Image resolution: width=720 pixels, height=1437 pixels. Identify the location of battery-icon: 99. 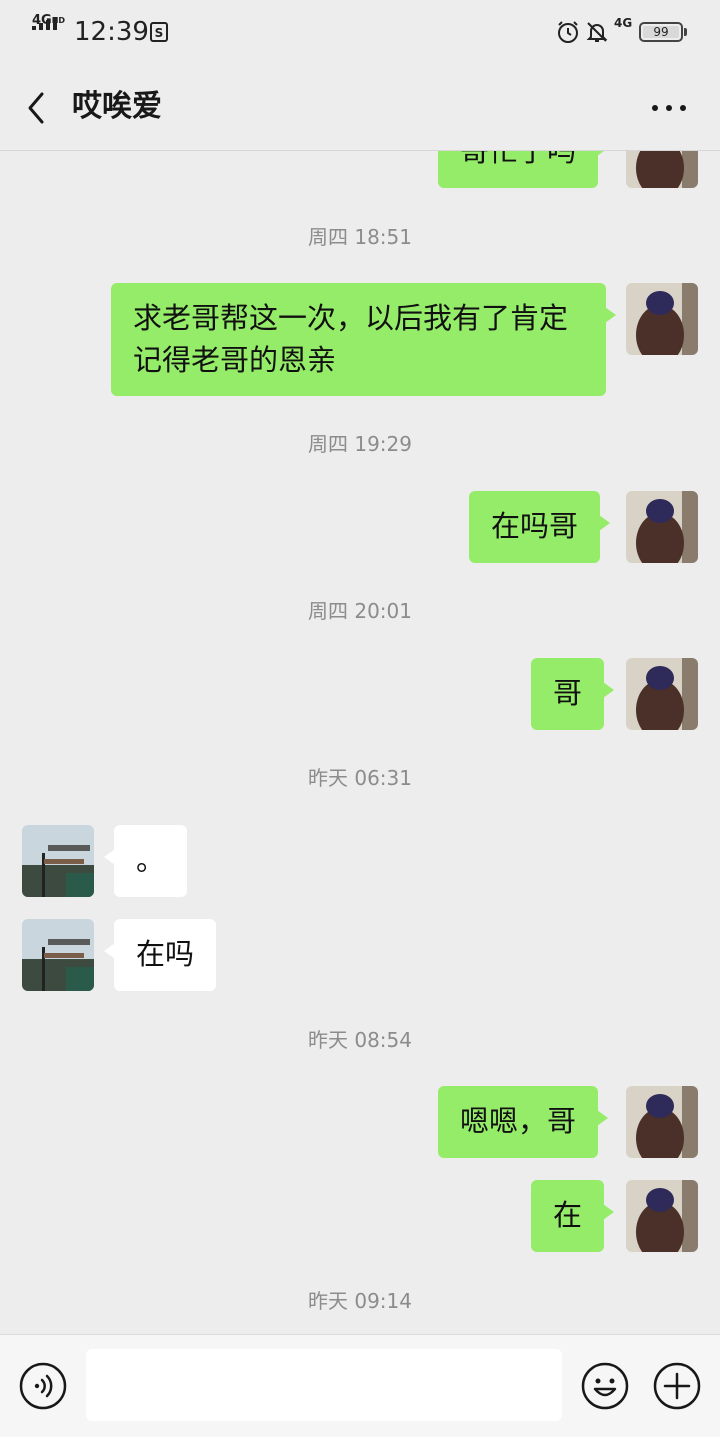
(661, 32).